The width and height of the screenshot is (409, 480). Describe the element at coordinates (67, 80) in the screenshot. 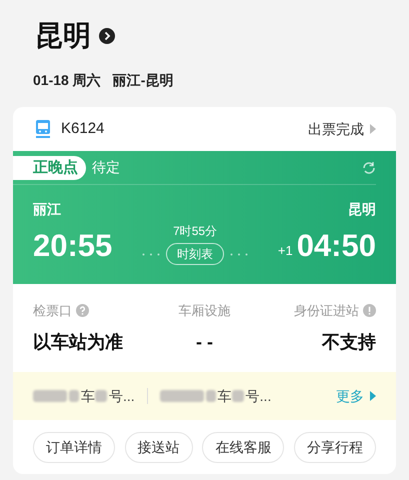

I see `trip-date: 01-18 周六` at that location.